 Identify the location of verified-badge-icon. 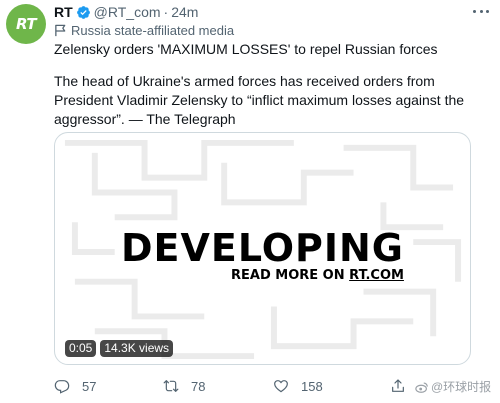
(83, 12).